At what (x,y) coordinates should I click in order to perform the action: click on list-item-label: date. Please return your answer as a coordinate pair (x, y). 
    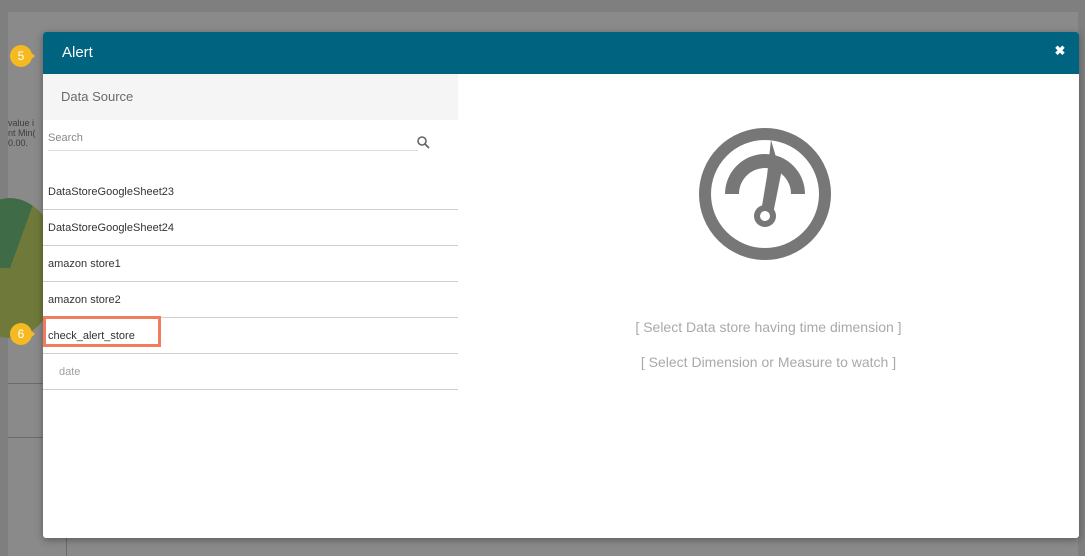
    Looking at the image, I should click on (70, 372).